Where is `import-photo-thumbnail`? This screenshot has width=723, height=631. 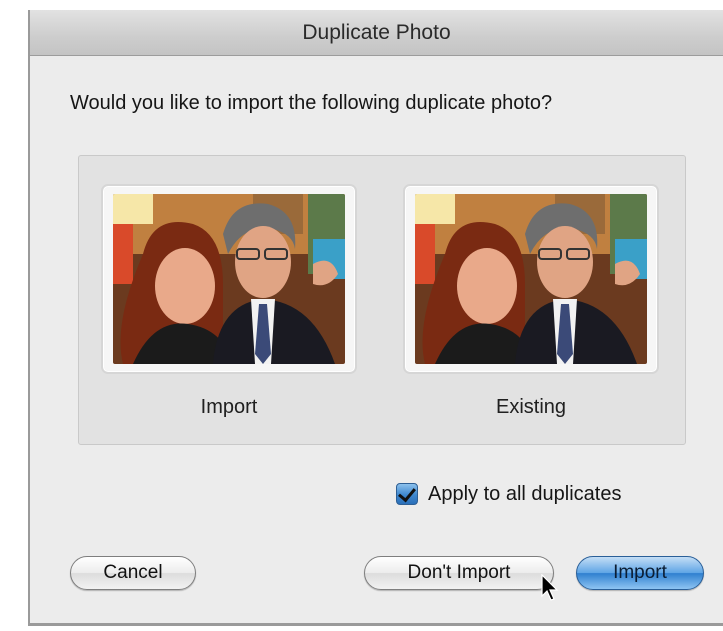 import-photo-thumbnail is located at coordinates (229, 279).